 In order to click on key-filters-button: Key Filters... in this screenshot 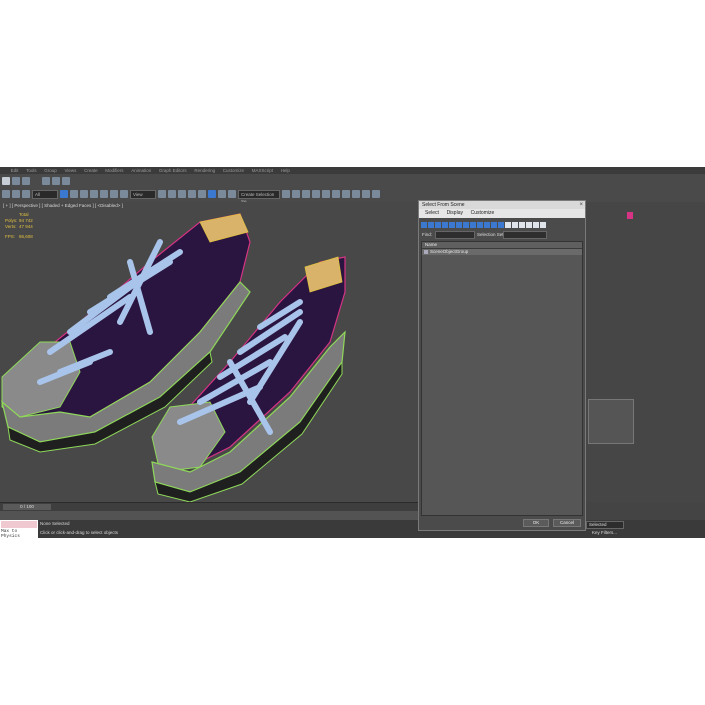, I will do `click(604, 533)`.